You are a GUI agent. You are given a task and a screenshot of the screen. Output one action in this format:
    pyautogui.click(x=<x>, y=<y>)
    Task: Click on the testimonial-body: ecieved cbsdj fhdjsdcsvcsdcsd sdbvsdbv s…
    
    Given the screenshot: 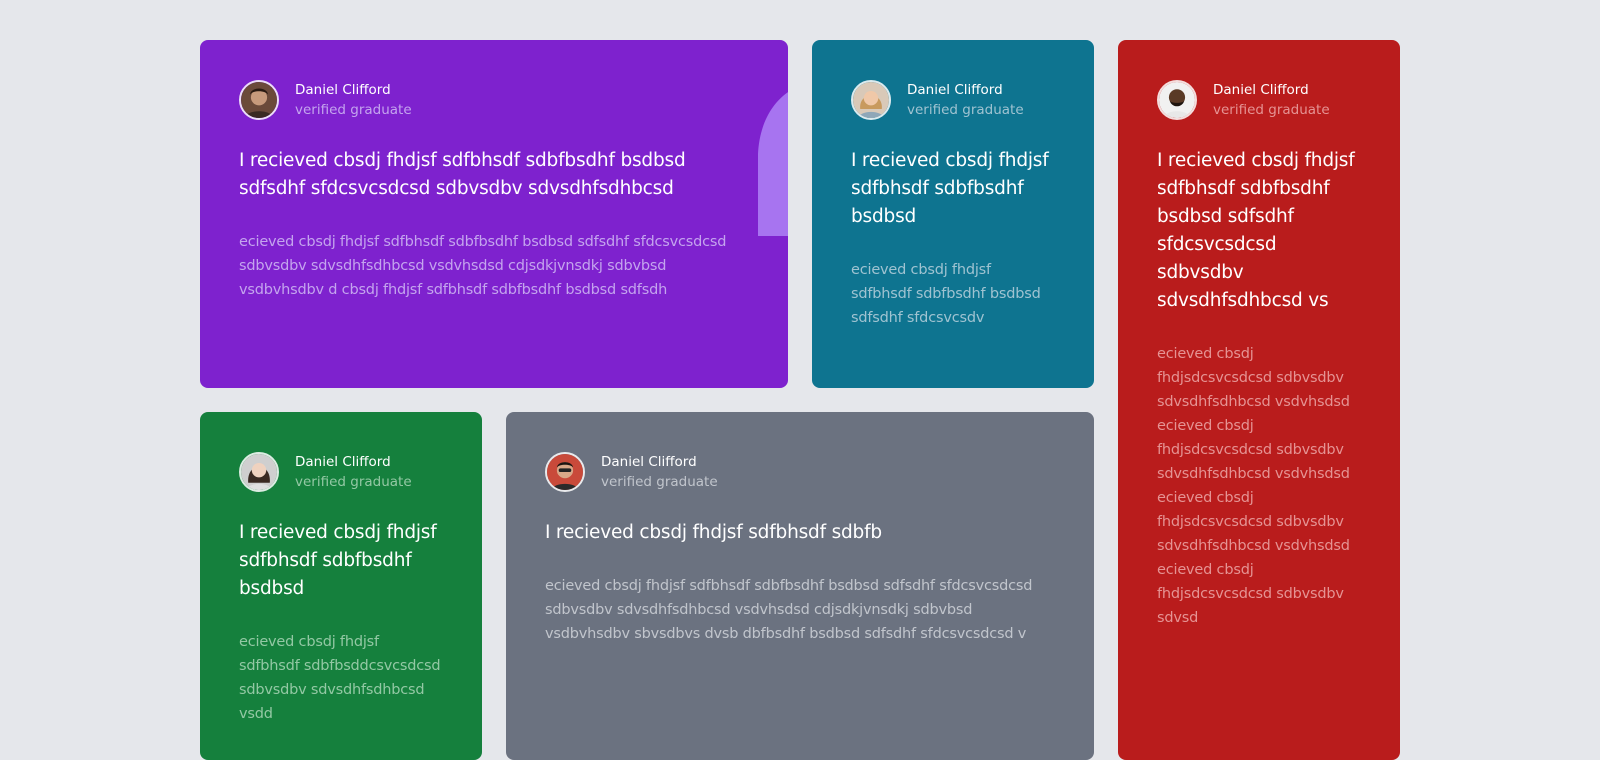 What is the action you would take?
    pyautogui.click(x=1253, y=486)
    